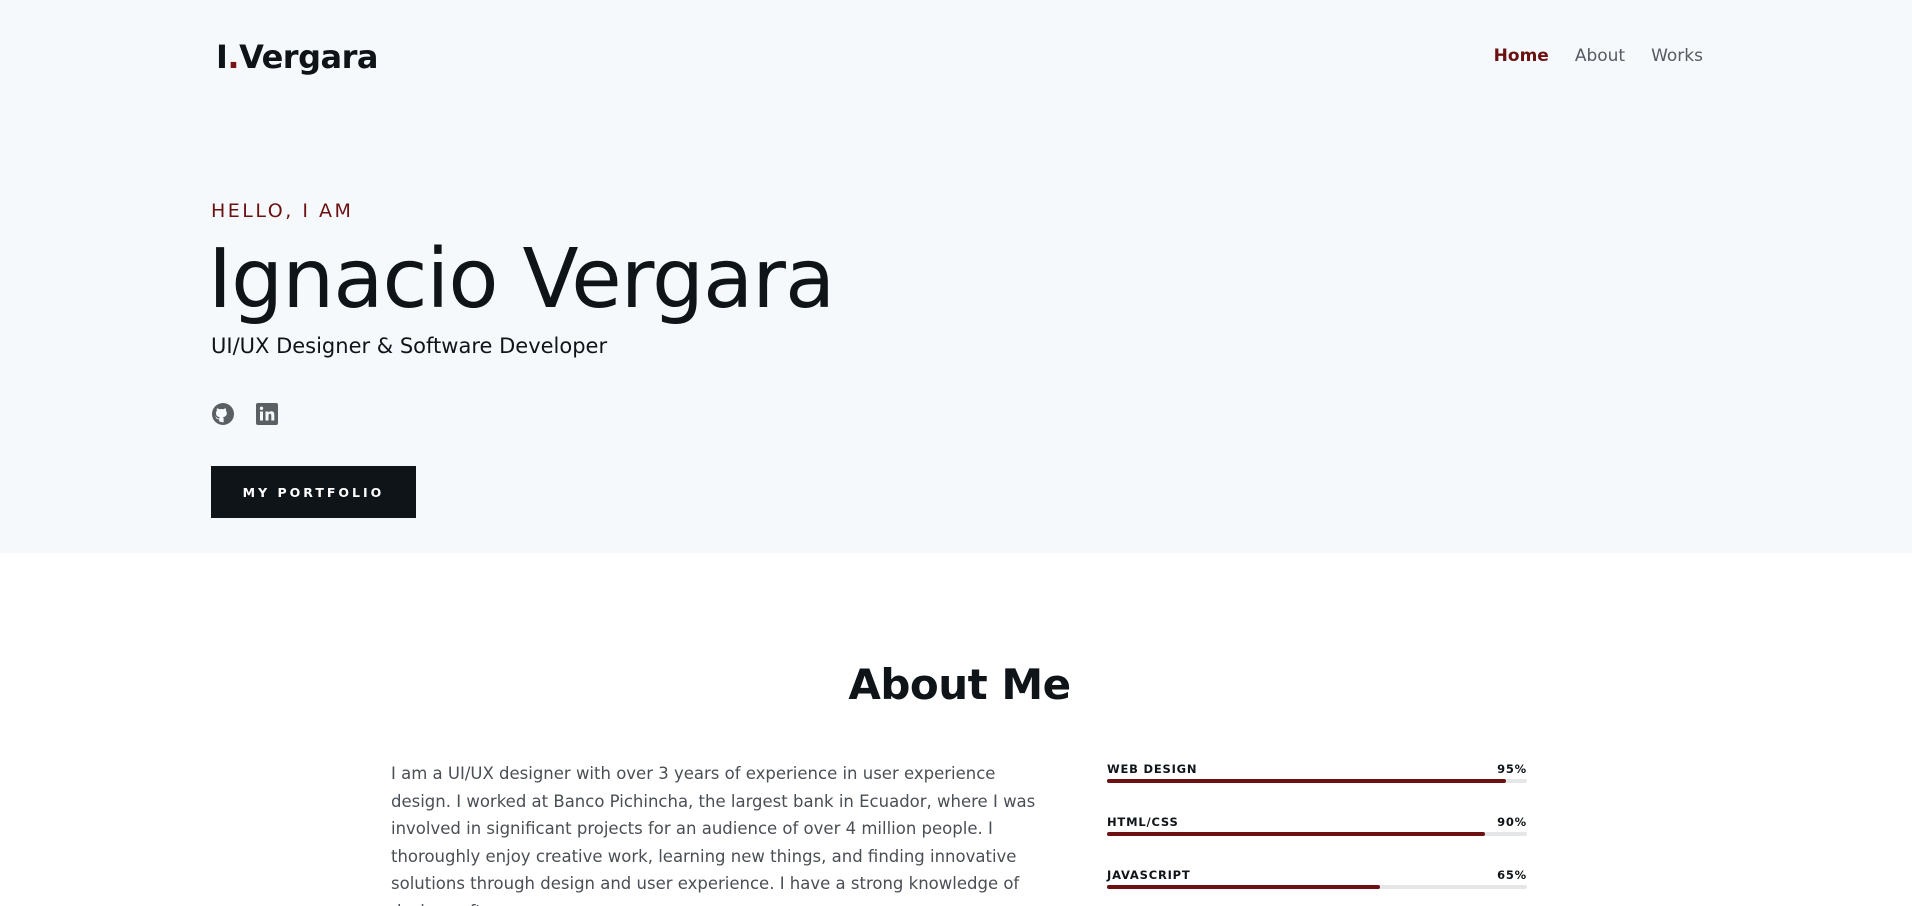  I want to click on nav-works: Works, so click(1677, 56).